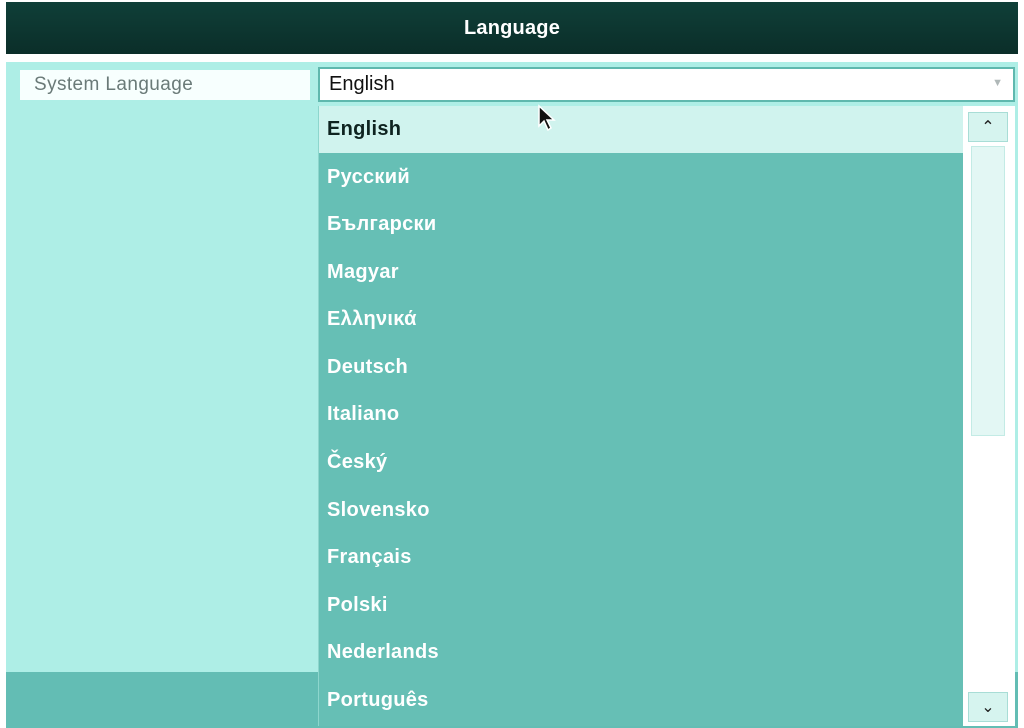  I want to click on language-option-portugues: Português, so click(641, 700).